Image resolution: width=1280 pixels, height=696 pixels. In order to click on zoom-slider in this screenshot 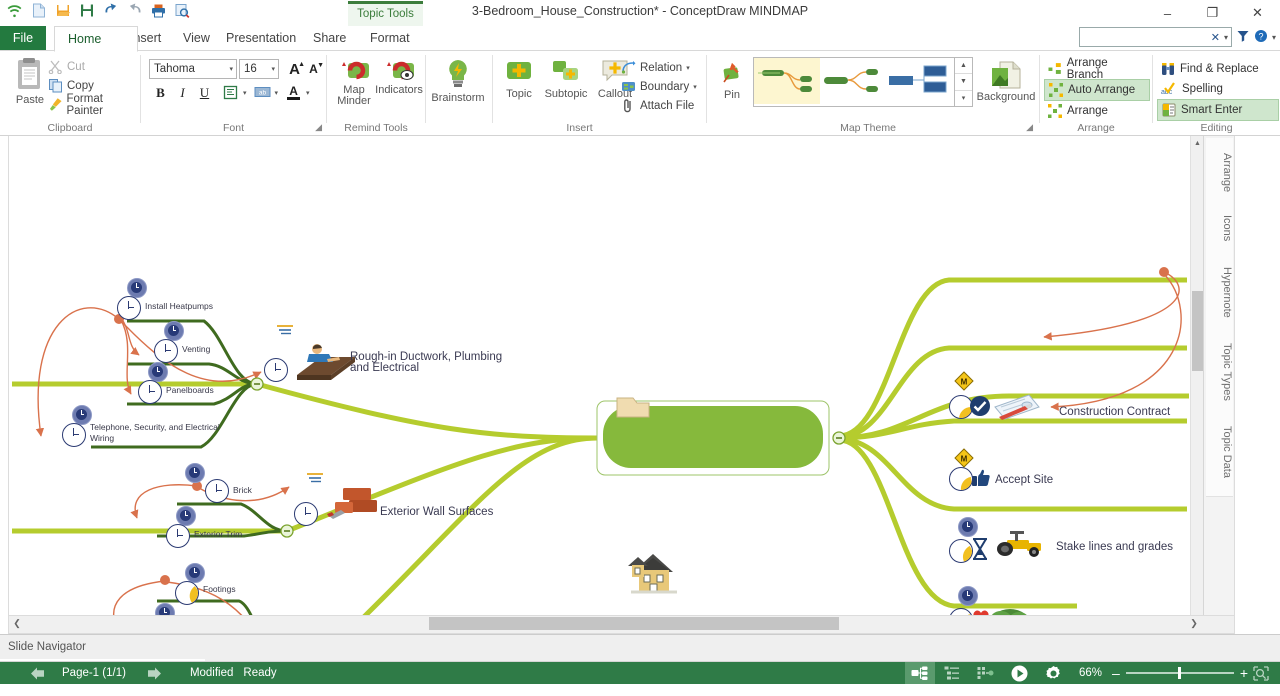, I will do `click(1179, 673)`.